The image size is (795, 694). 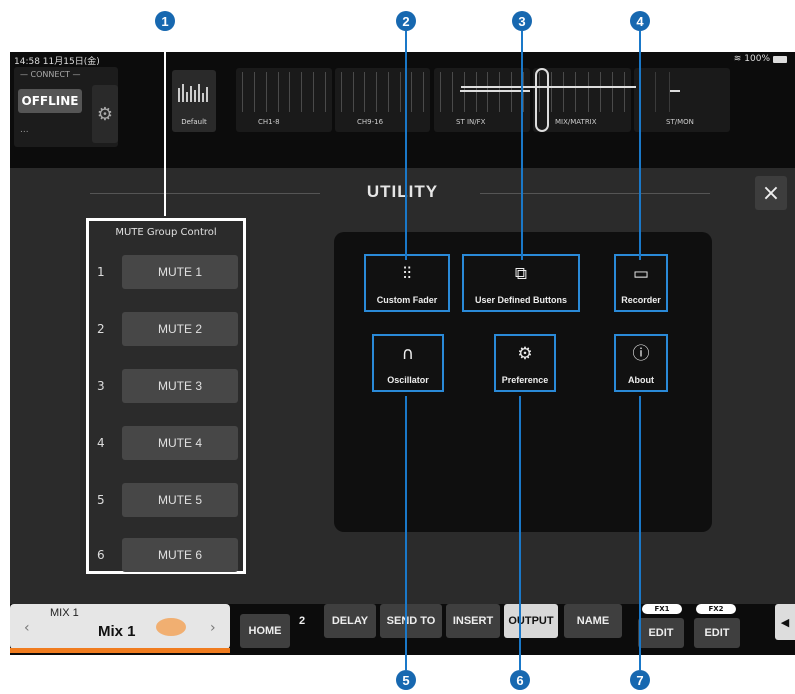 I want to click on bank-selector-knob, so click(x=542, y=100).